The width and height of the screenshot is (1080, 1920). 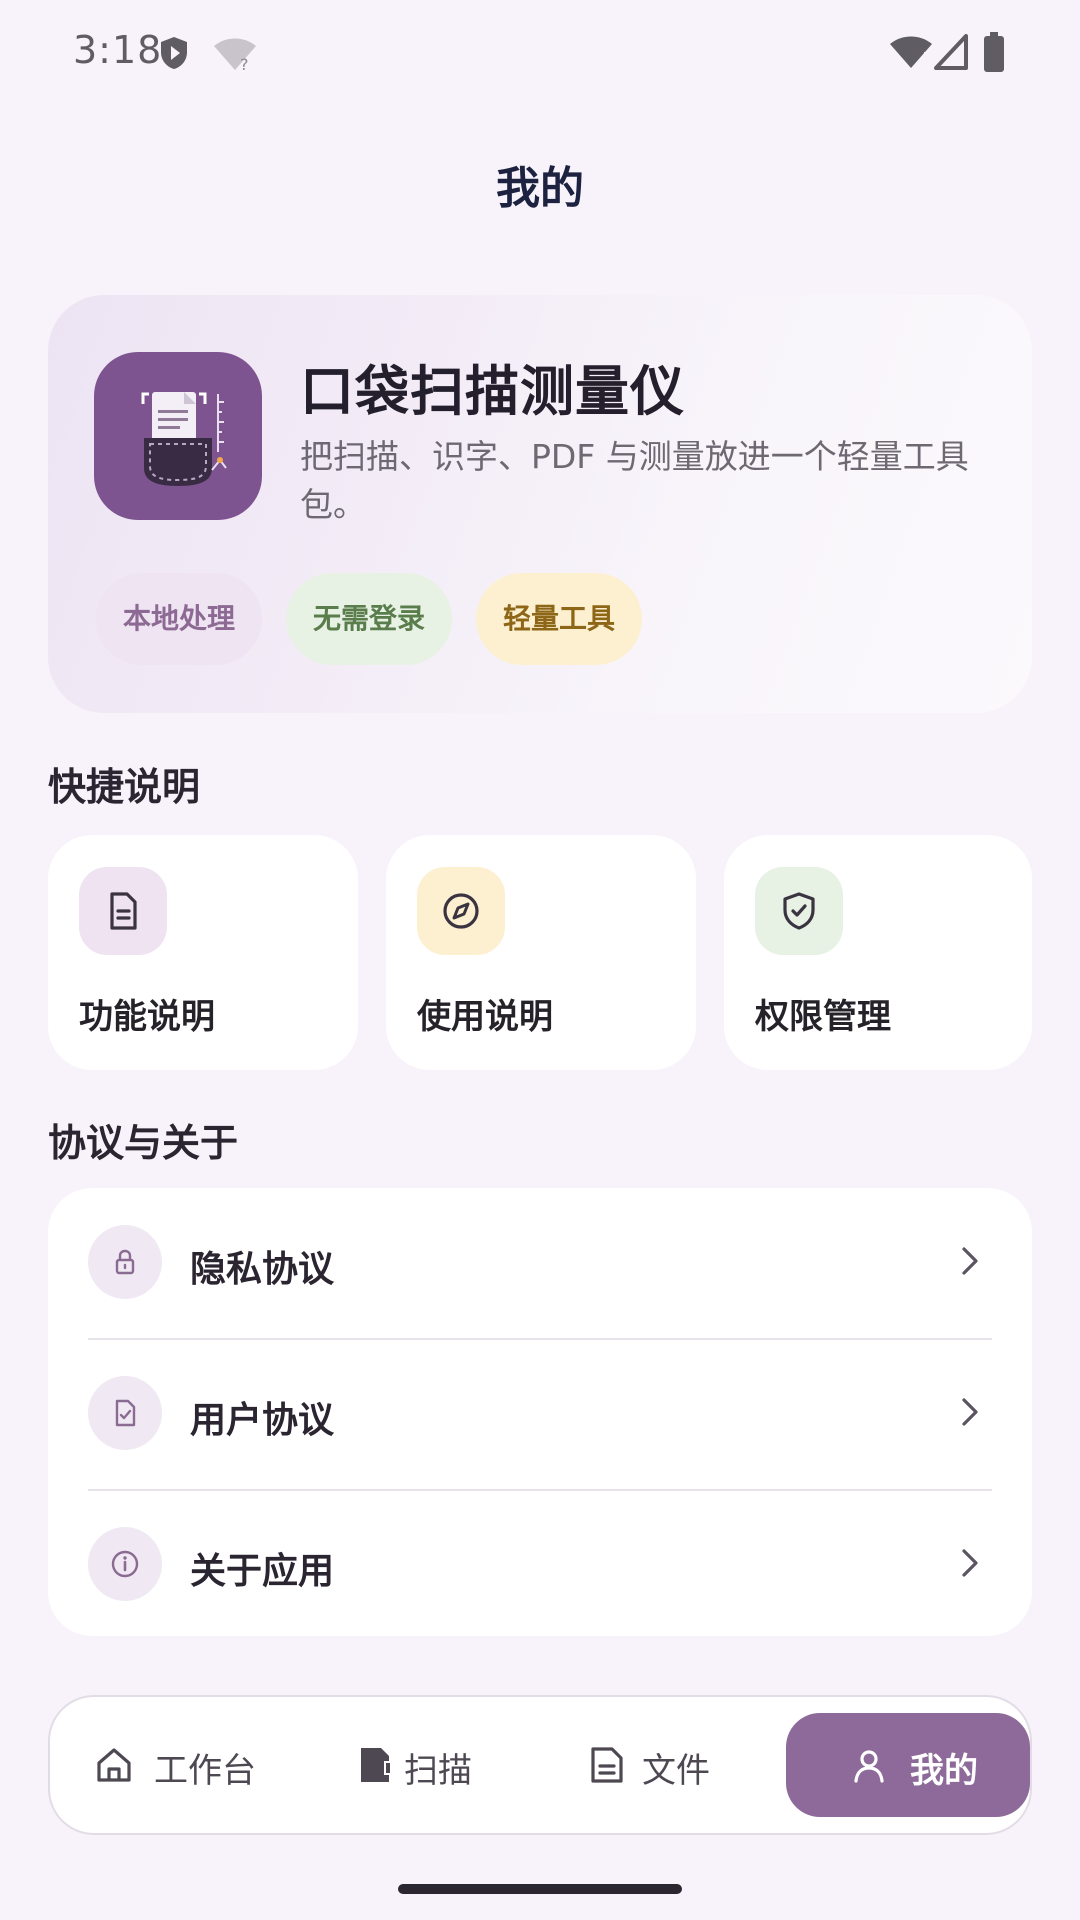 I want to click on about-item-privacy: 隐私协议, so click(x=540, y=1263).